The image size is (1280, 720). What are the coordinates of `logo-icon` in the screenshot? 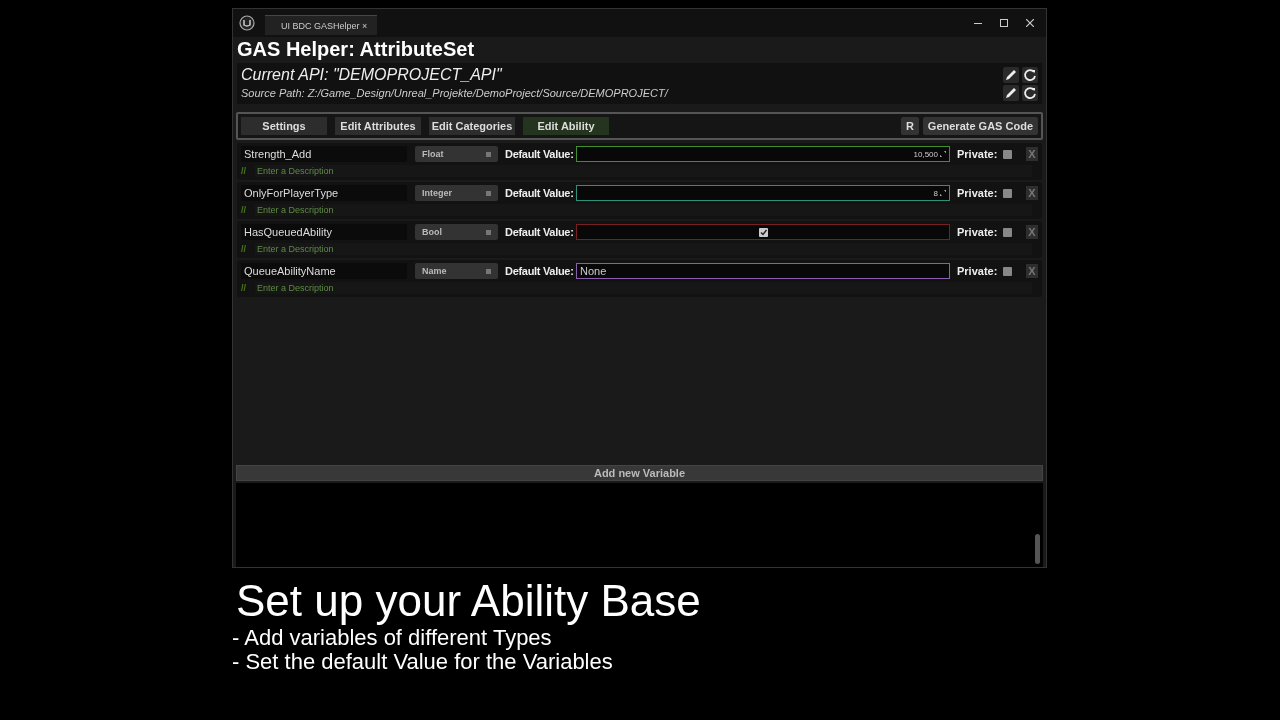 It's located at (247, 23).